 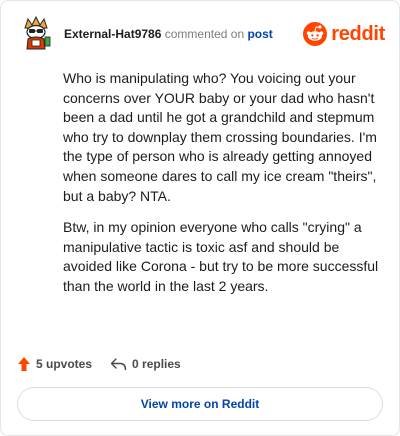 I want to click on action-text: commented on, so click(x=204, y=34).